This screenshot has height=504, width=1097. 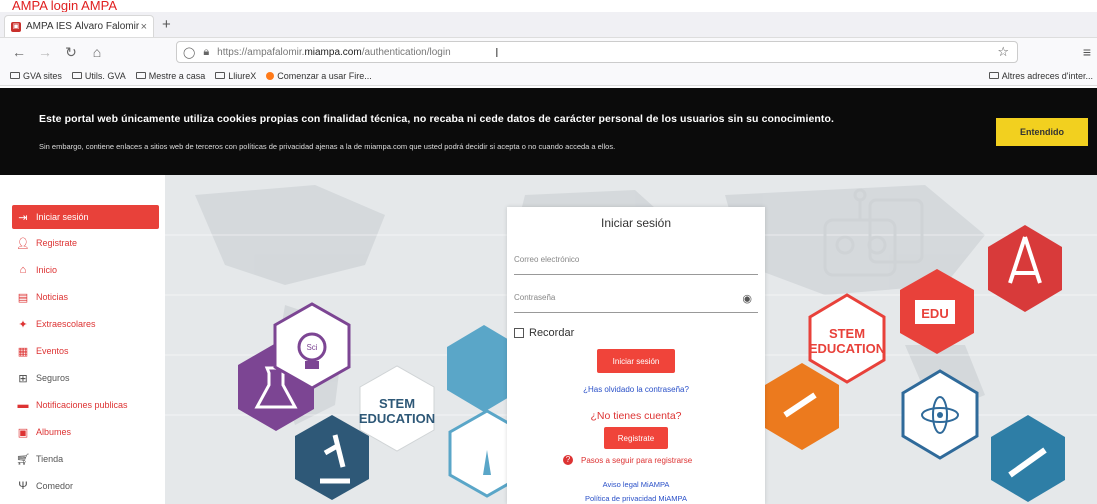 What do you see at coordinates (636, 298) in the screenshot?
I see `password-field: Contraseña ◉` at bounding box center [636, 298].